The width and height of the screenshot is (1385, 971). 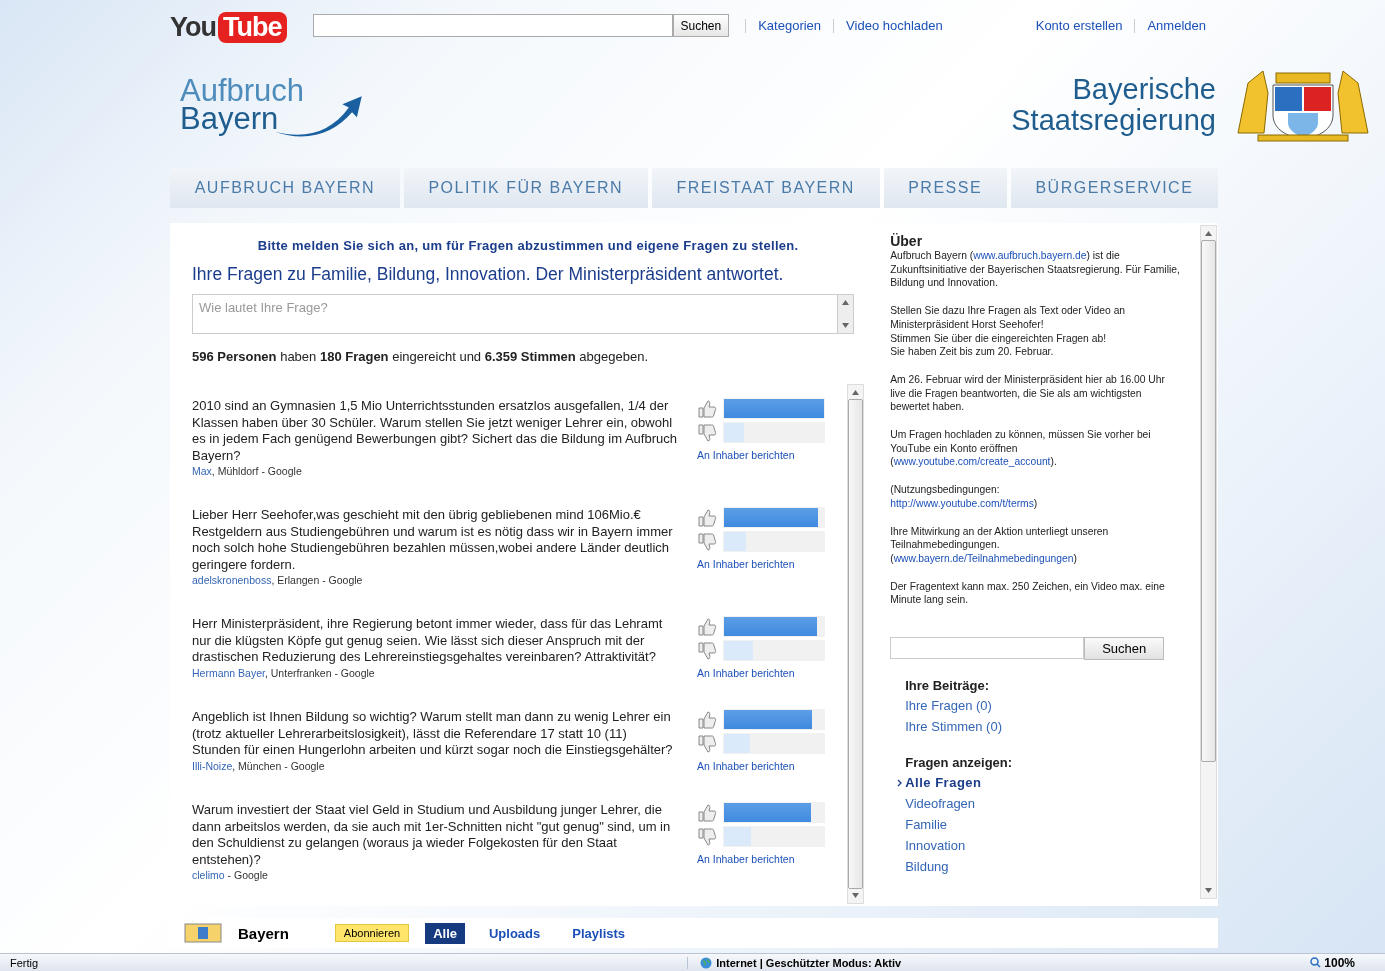 What do you see at coordinates (1114, 188) in the screenshot?
I see `nav-tab: BÜRGERSERVICE` at bounding box center [1114, 188].